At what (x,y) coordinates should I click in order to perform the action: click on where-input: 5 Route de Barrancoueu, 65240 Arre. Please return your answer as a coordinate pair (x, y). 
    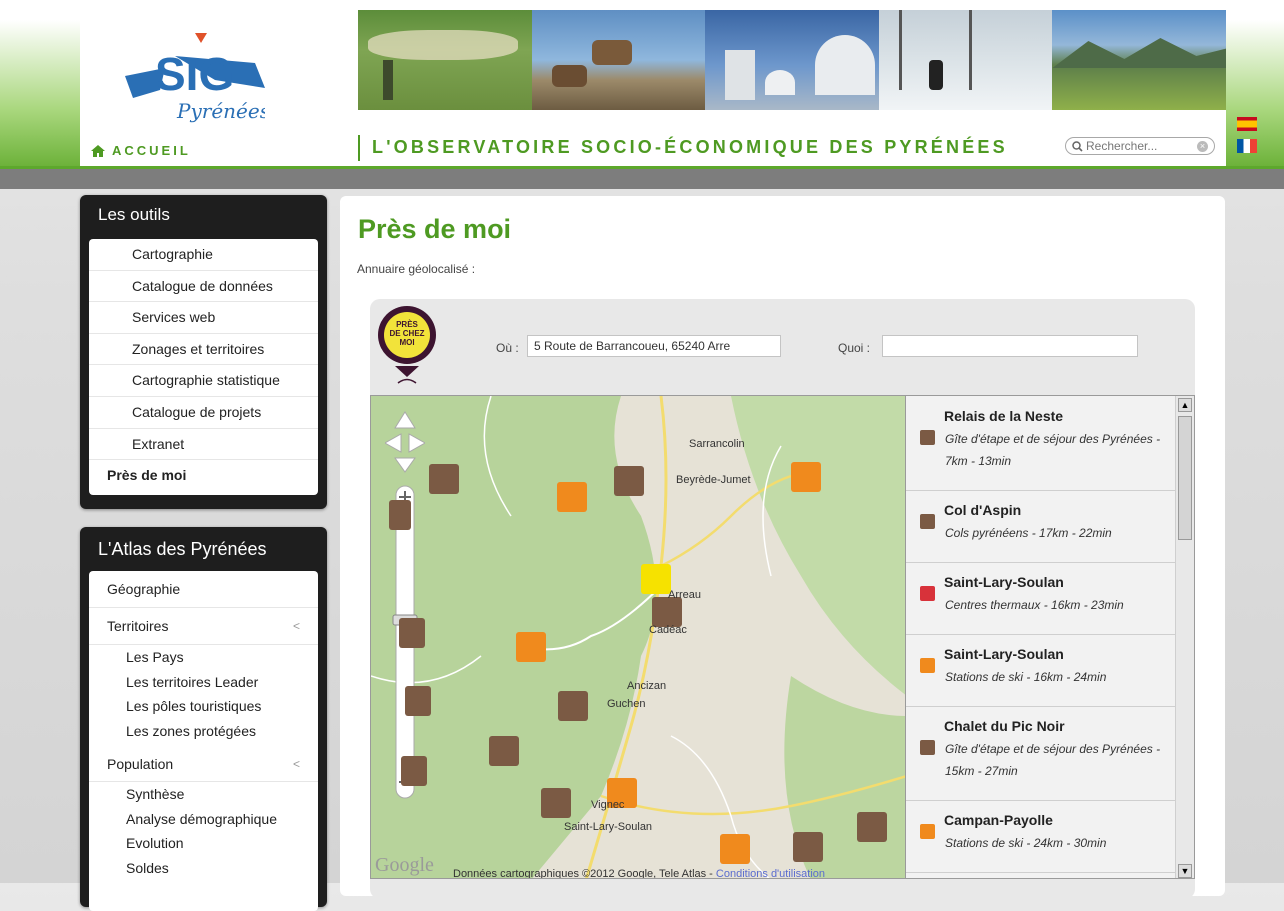
    Looking at the image, I should click on (654, 346).